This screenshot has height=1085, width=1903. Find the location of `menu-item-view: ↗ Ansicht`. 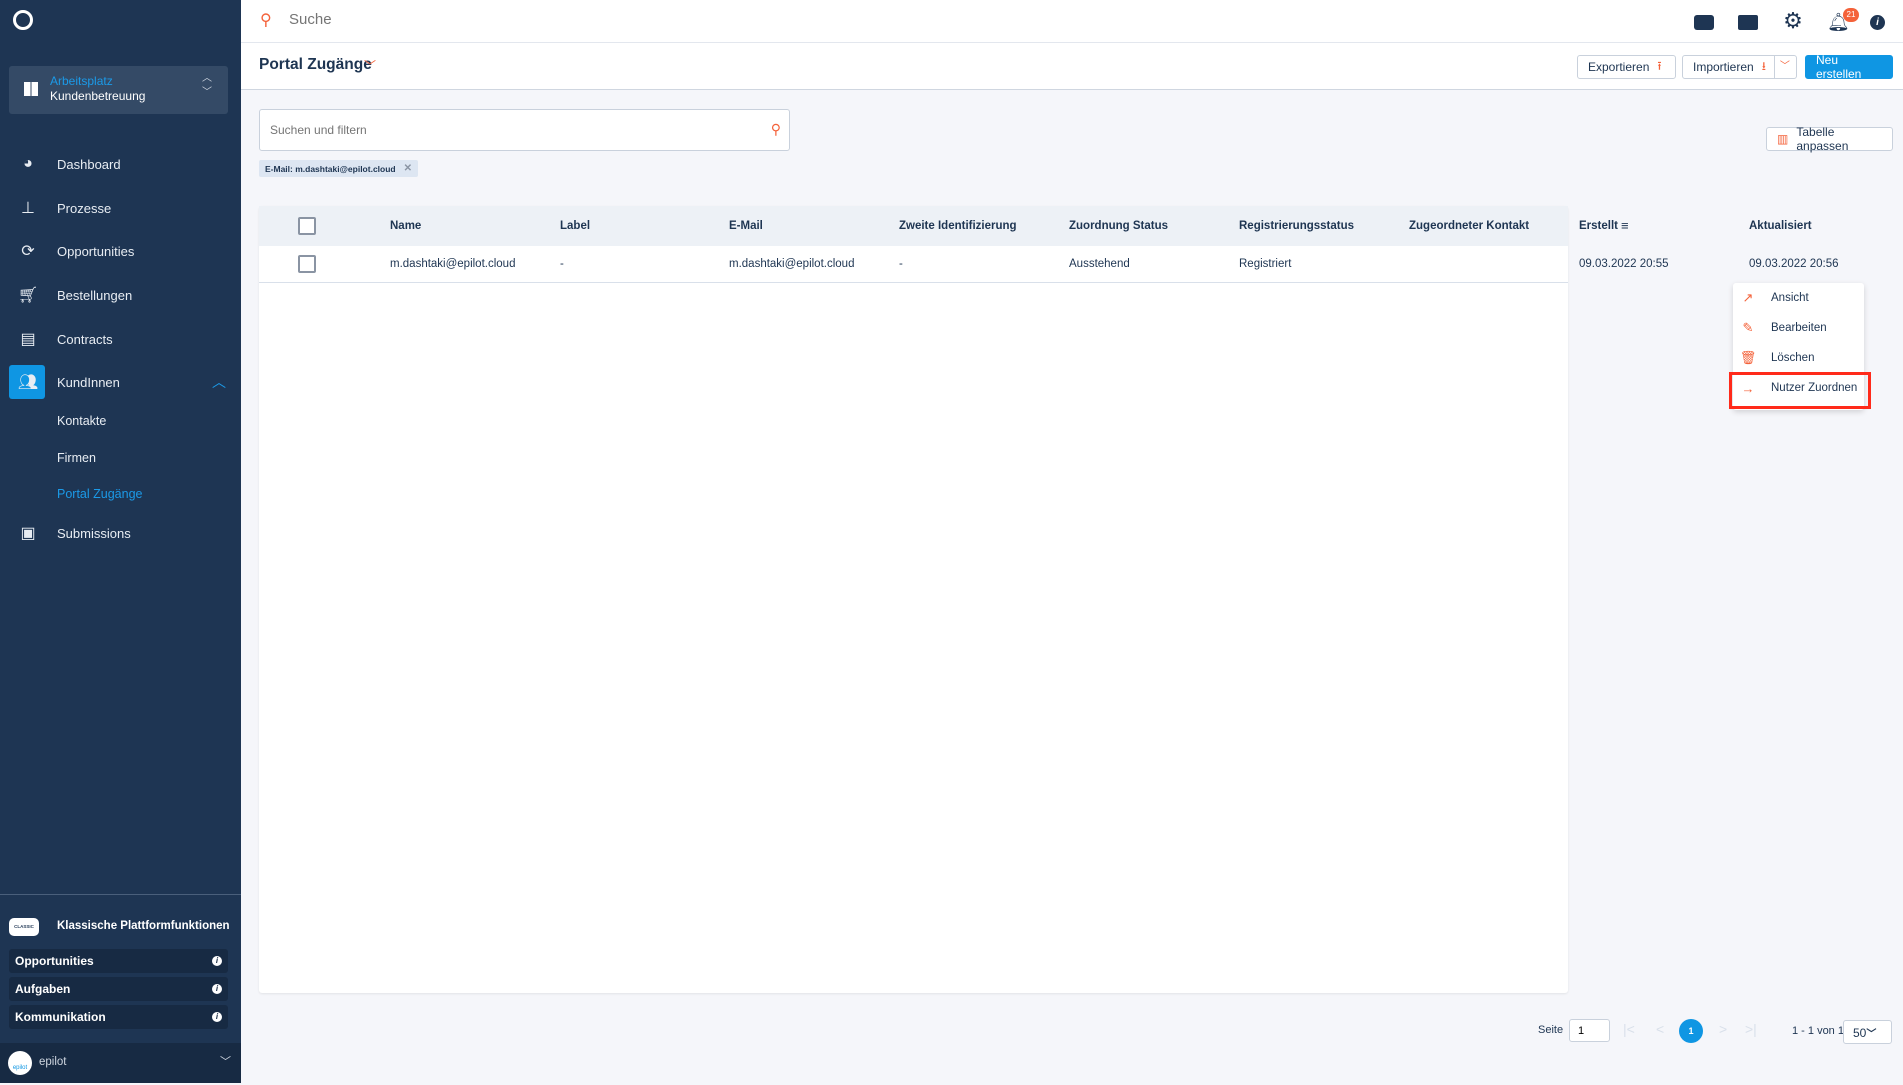

menu-item-view: ↗ Ansicht is located at coordinates (1798, 298).